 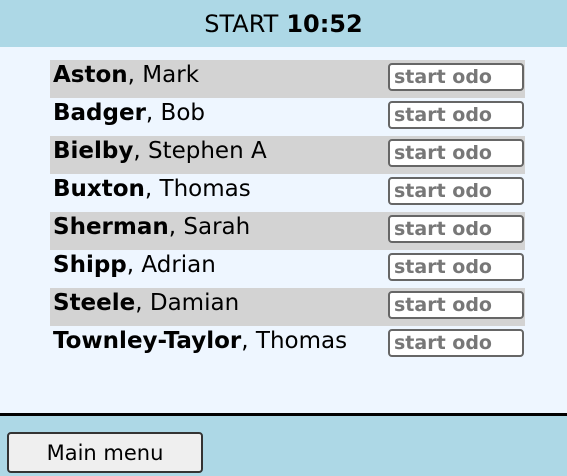 I want to click on driver-surname: Sherman, so click(x=111, y=227).